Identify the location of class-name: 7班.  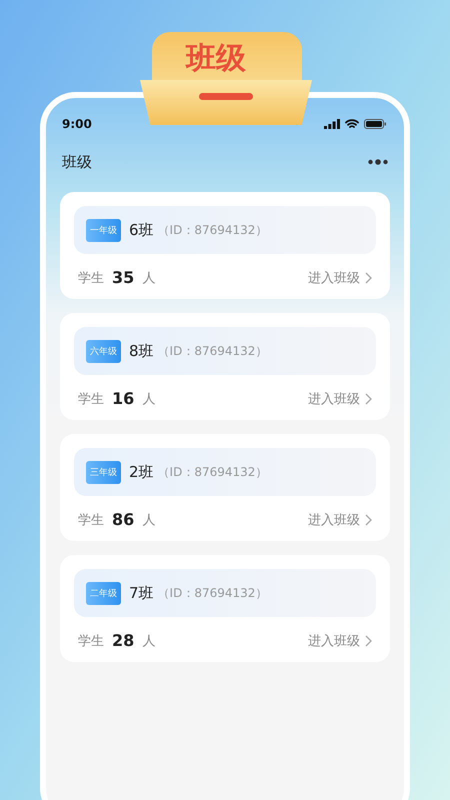
(141, 593).